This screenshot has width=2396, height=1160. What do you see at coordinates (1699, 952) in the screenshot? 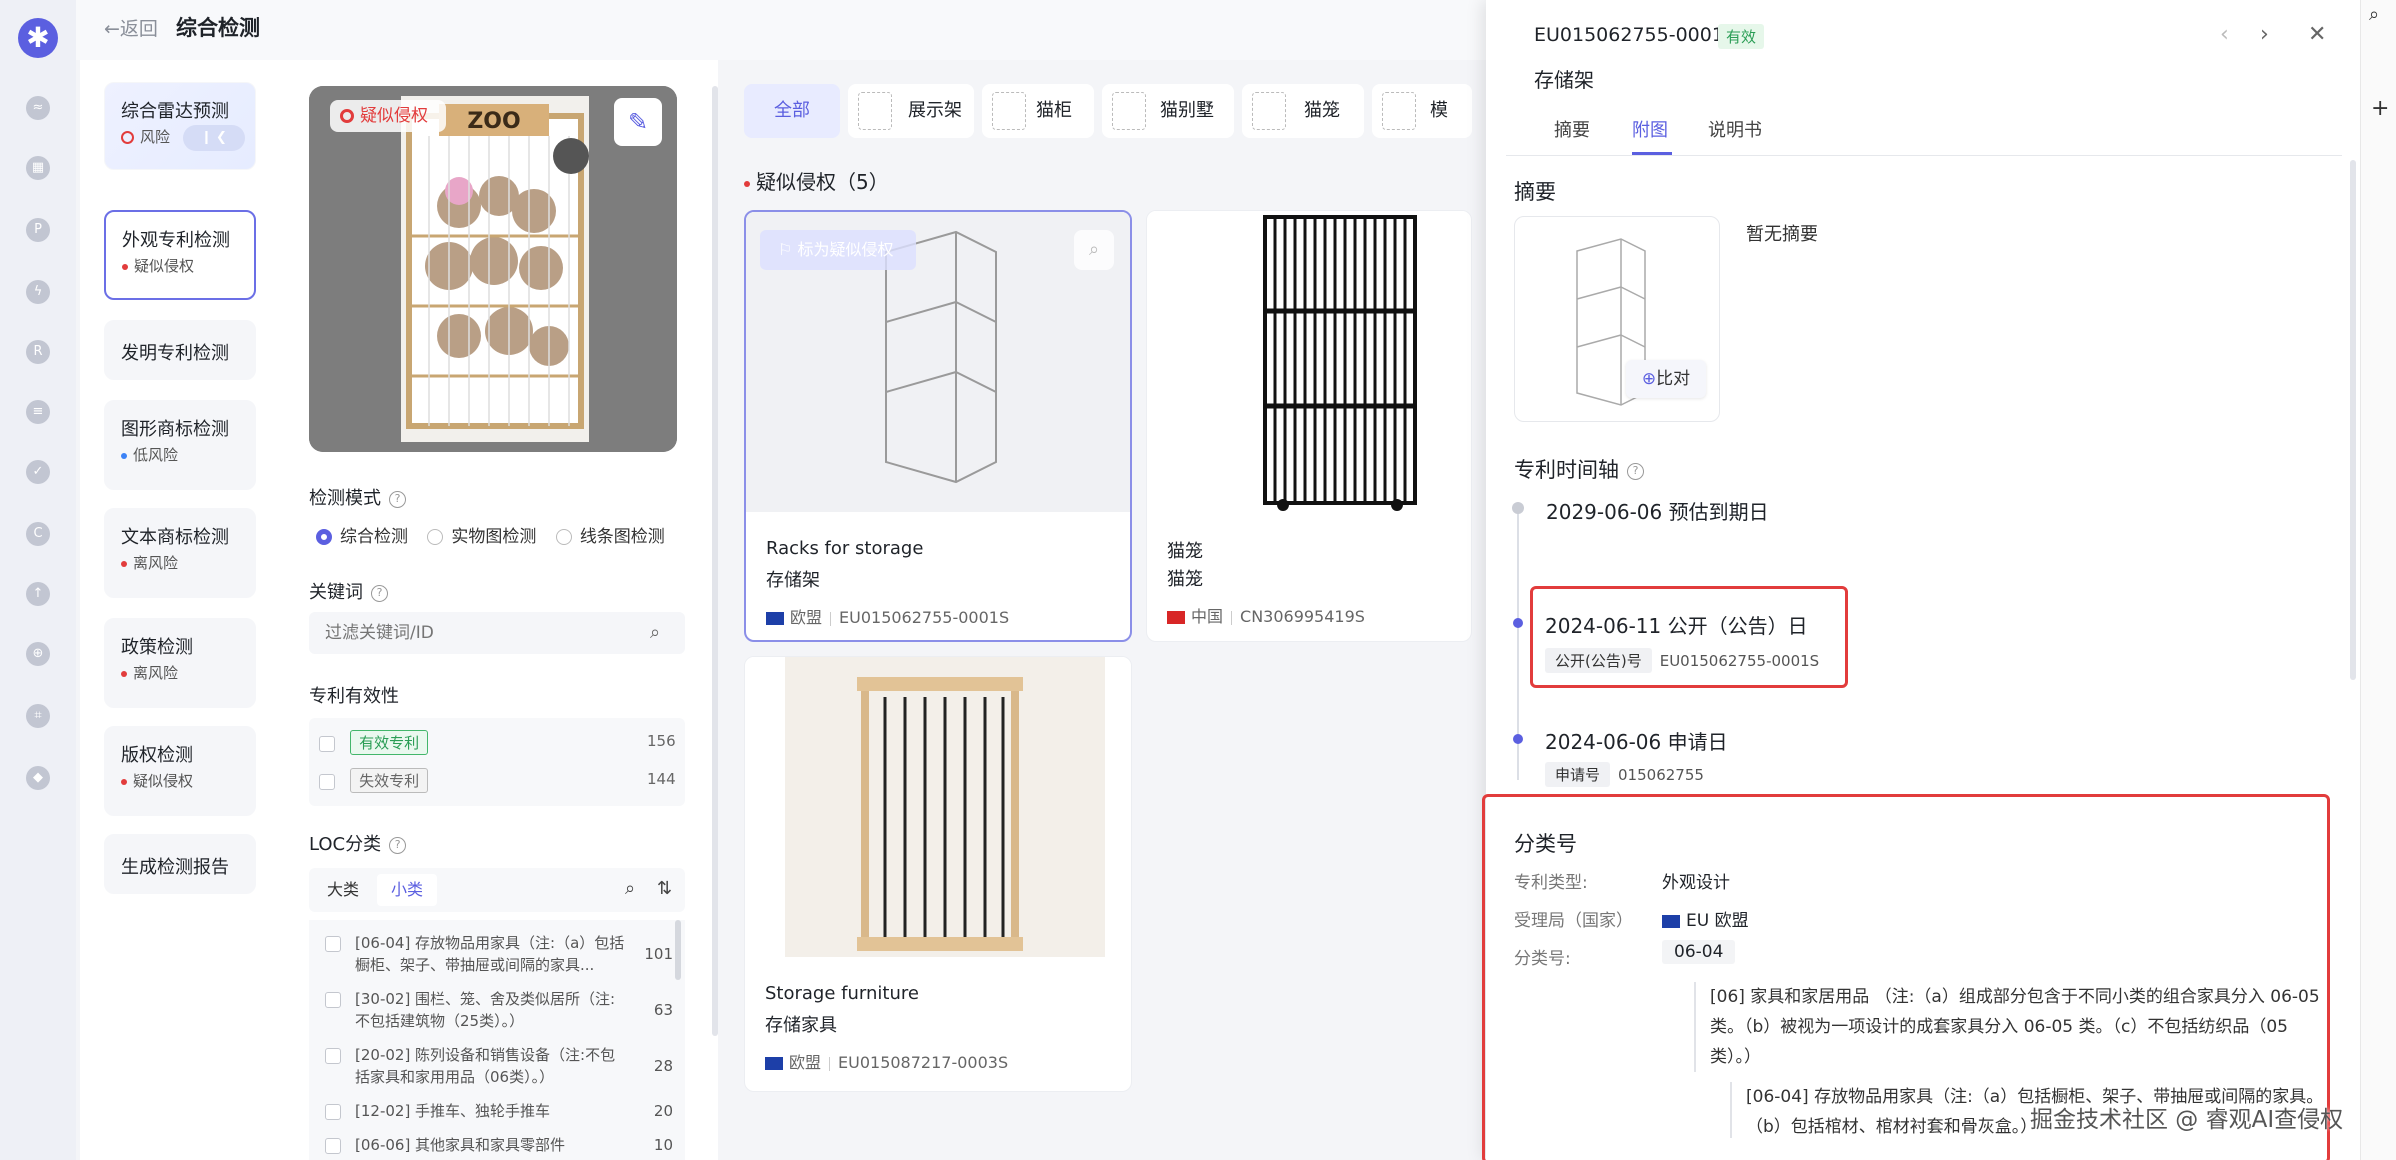
I see `cls-code: 06-04` at bounding box center [1699, 952].